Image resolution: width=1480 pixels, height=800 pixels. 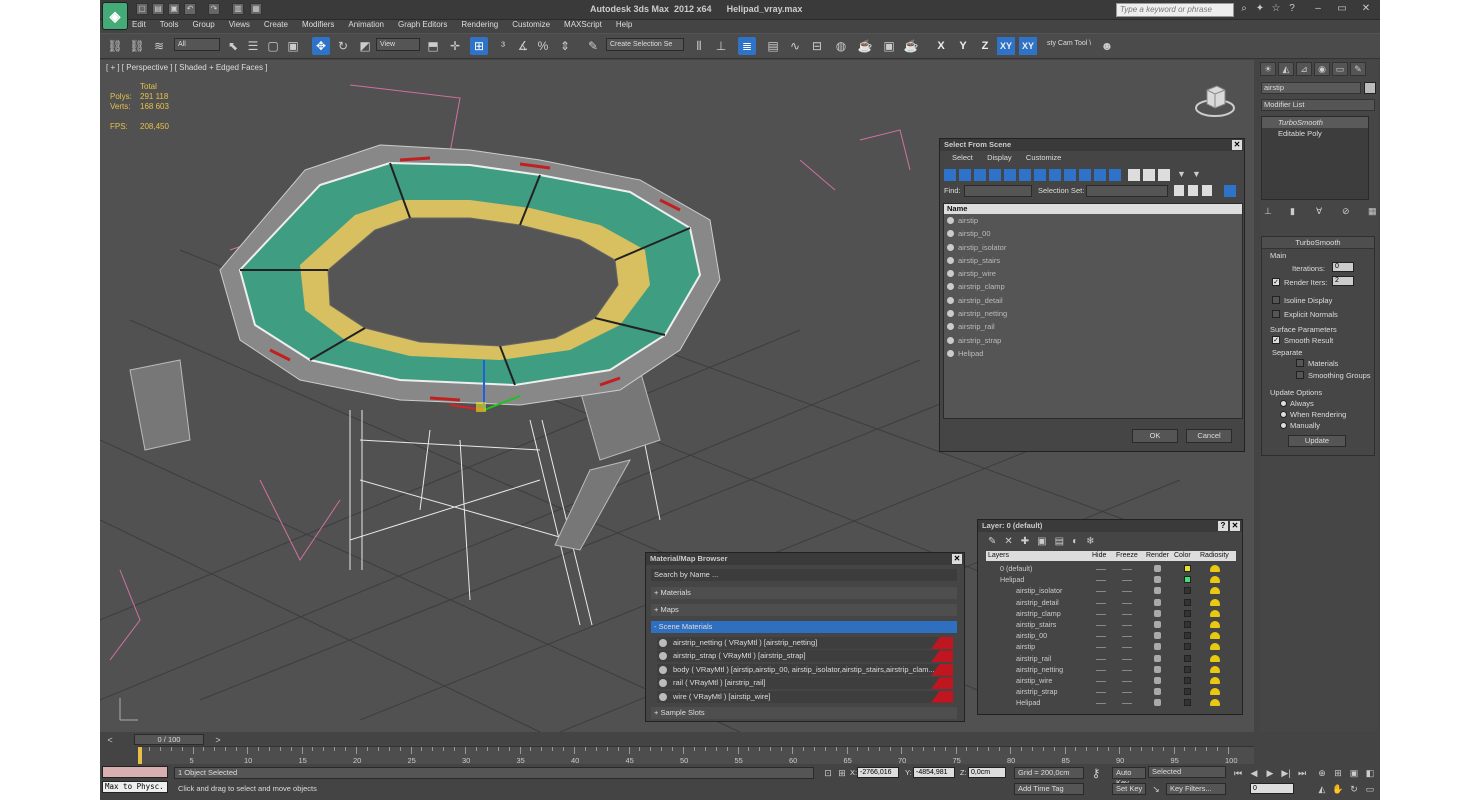 What do you see at coordinates (1127, 191) in the screenshot?
I see `selection-set-select` at bounding box center [1127, 191].